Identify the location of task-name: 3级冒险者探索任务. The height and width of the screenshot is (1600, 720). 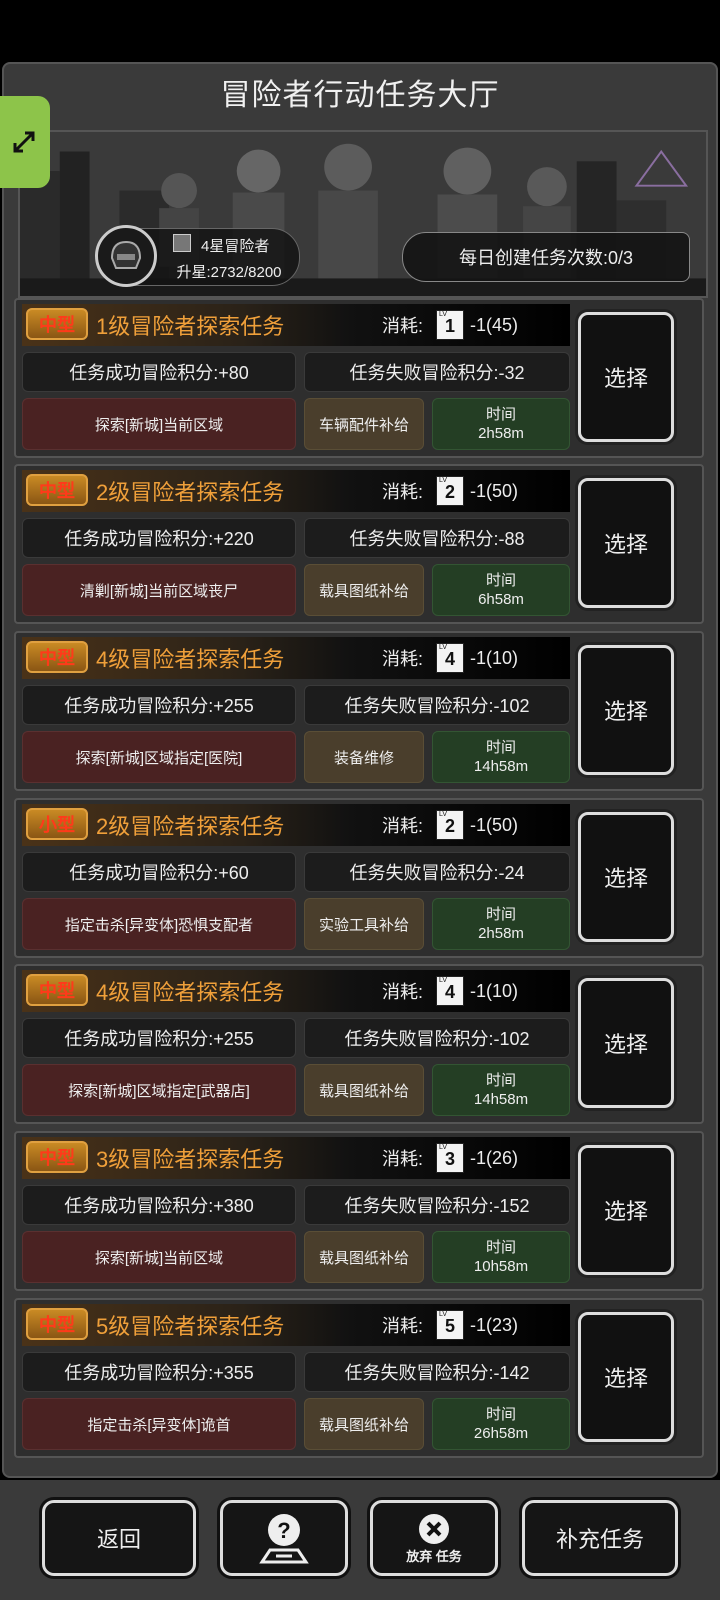
(190, 1159).